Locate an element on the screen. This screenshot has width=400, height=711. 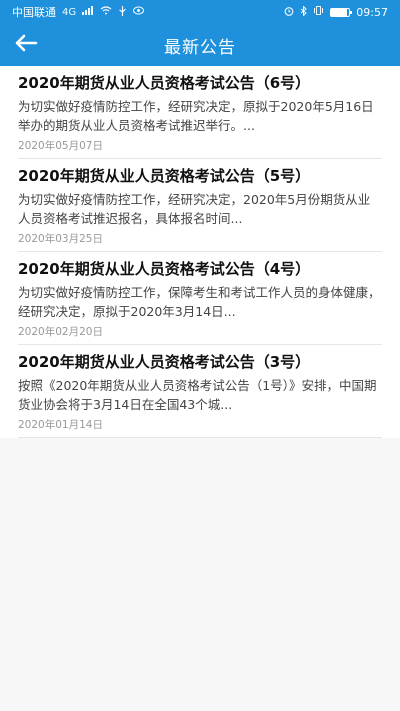
battery-icon is located at coordinates (341, 12).